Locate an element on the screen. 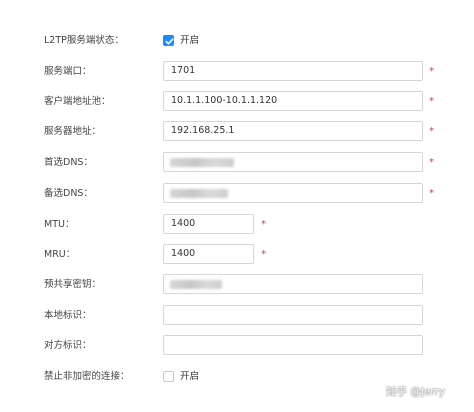 The image size is (474, 412). local-id-label: 本地标识： is located at coordinates (68, 315).